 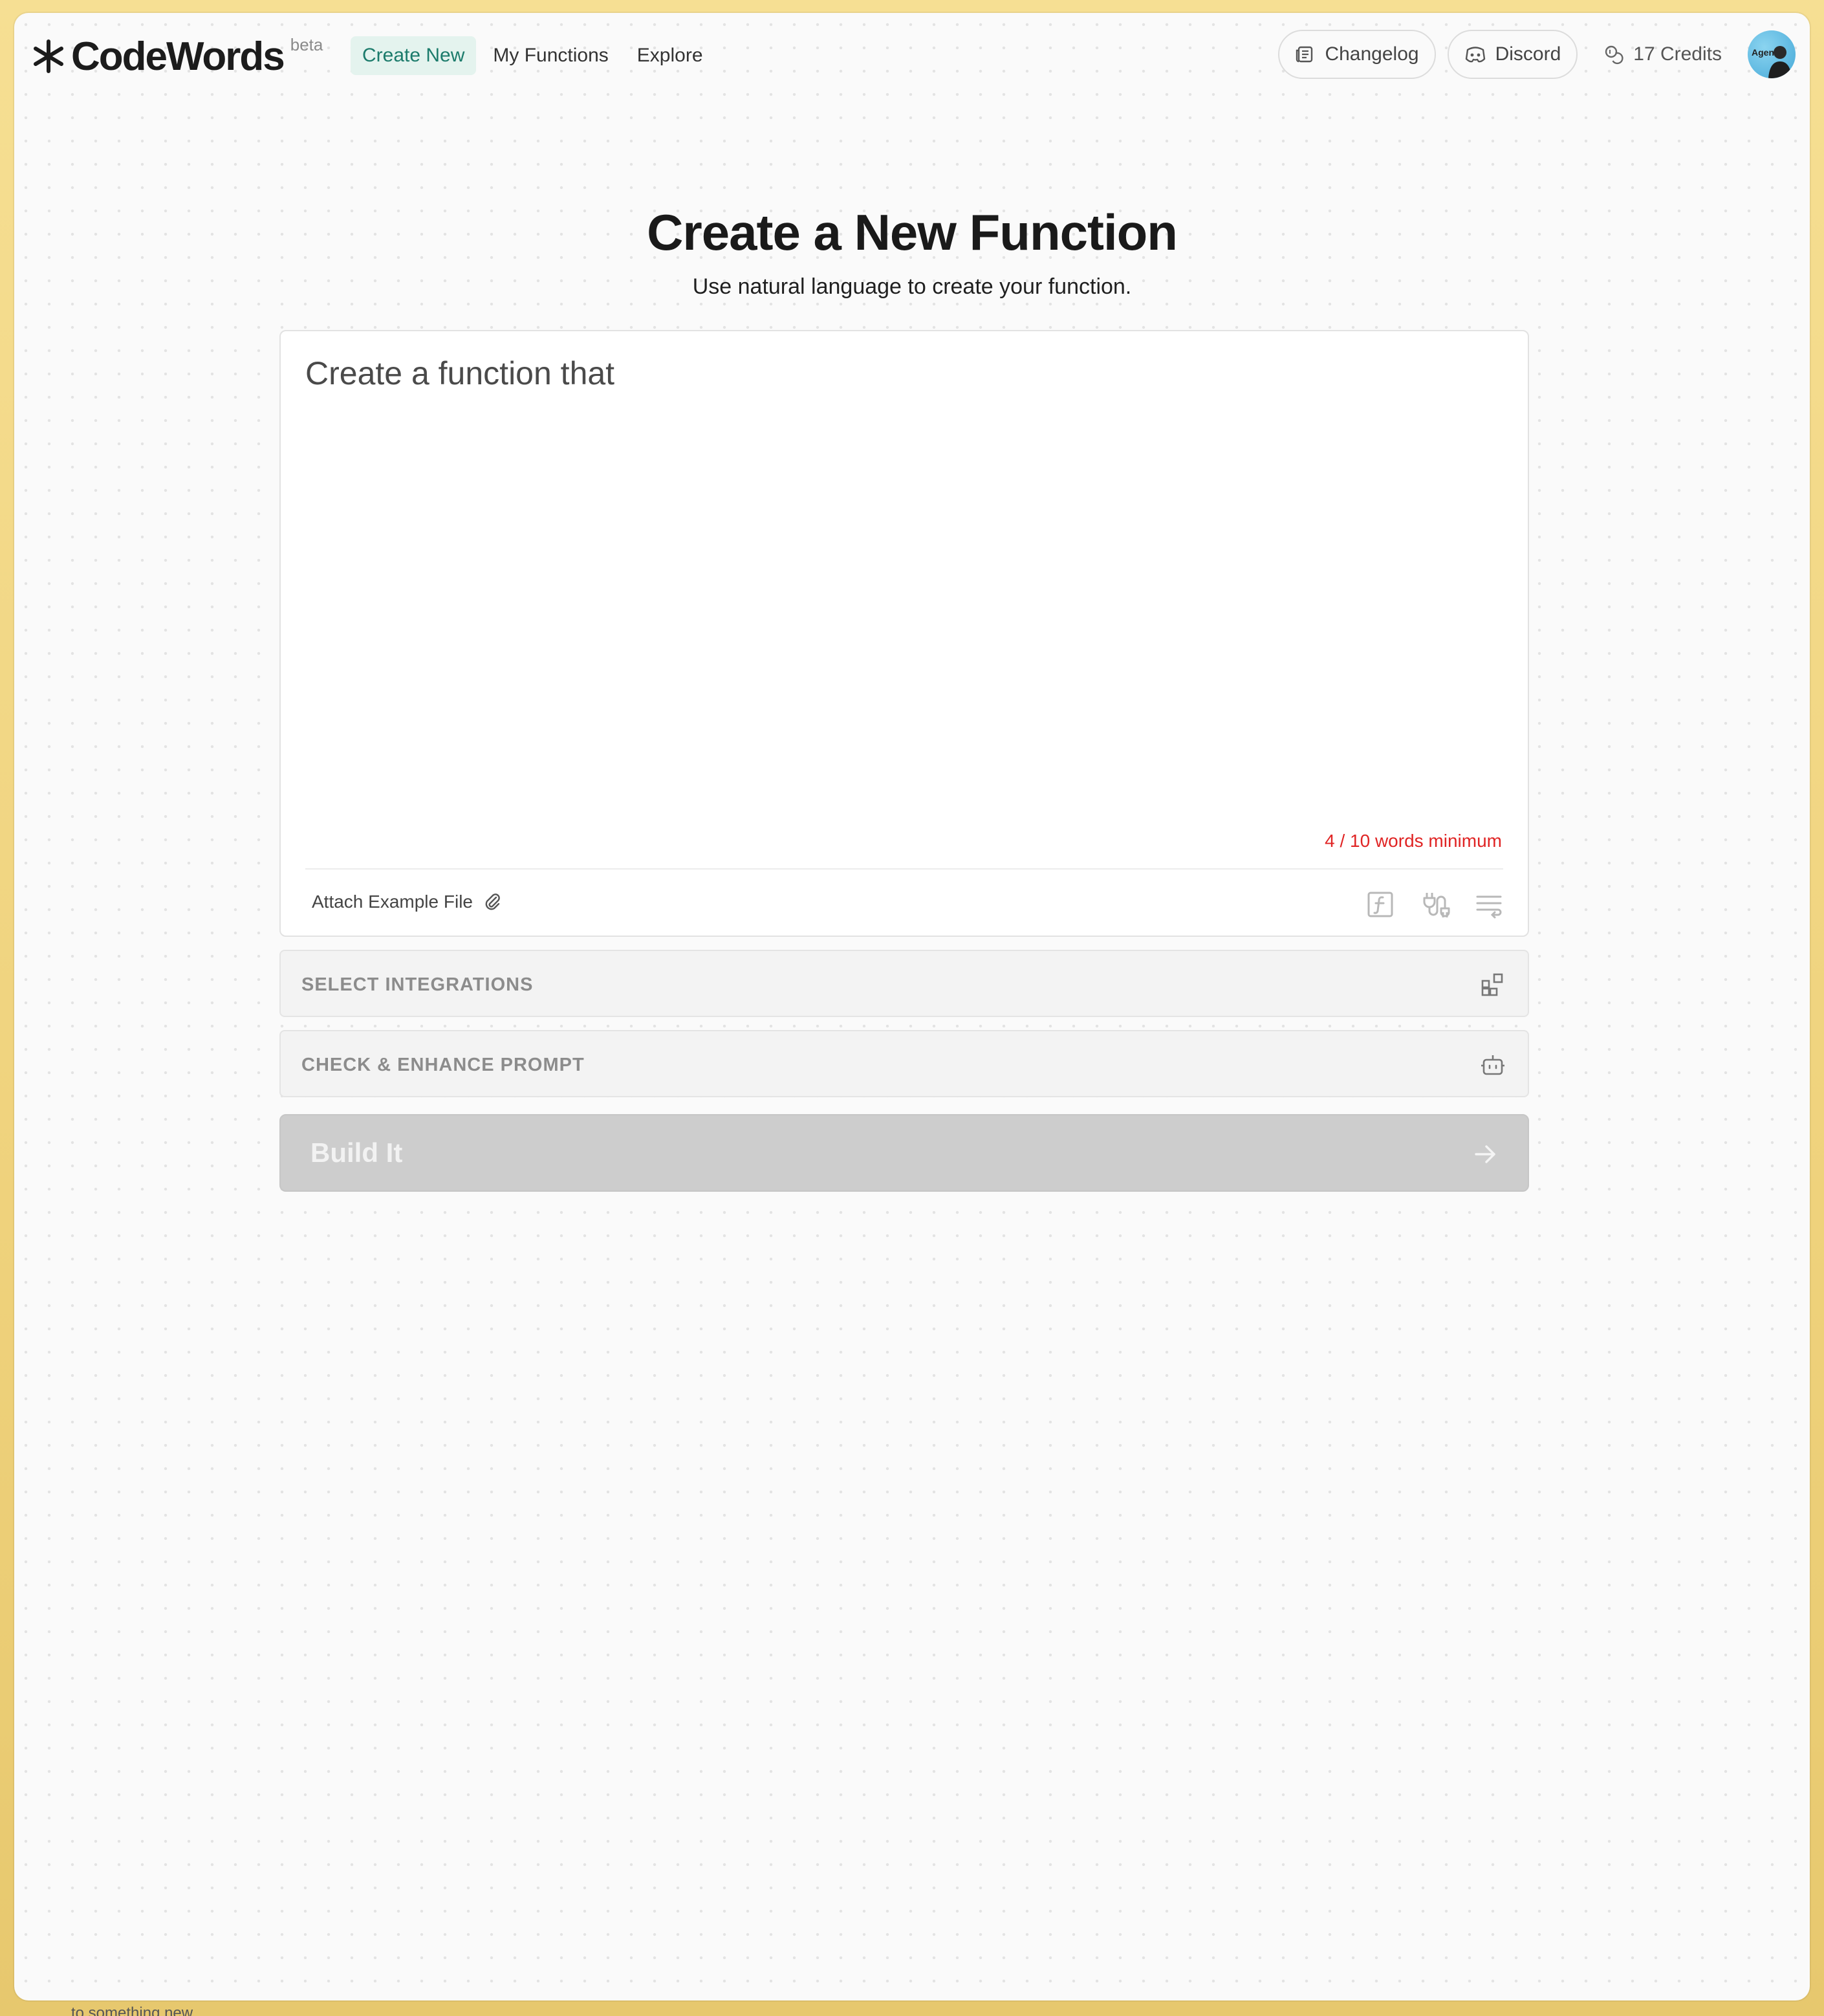 I want to click on widgets-icon, so click(x=1492, y=985).